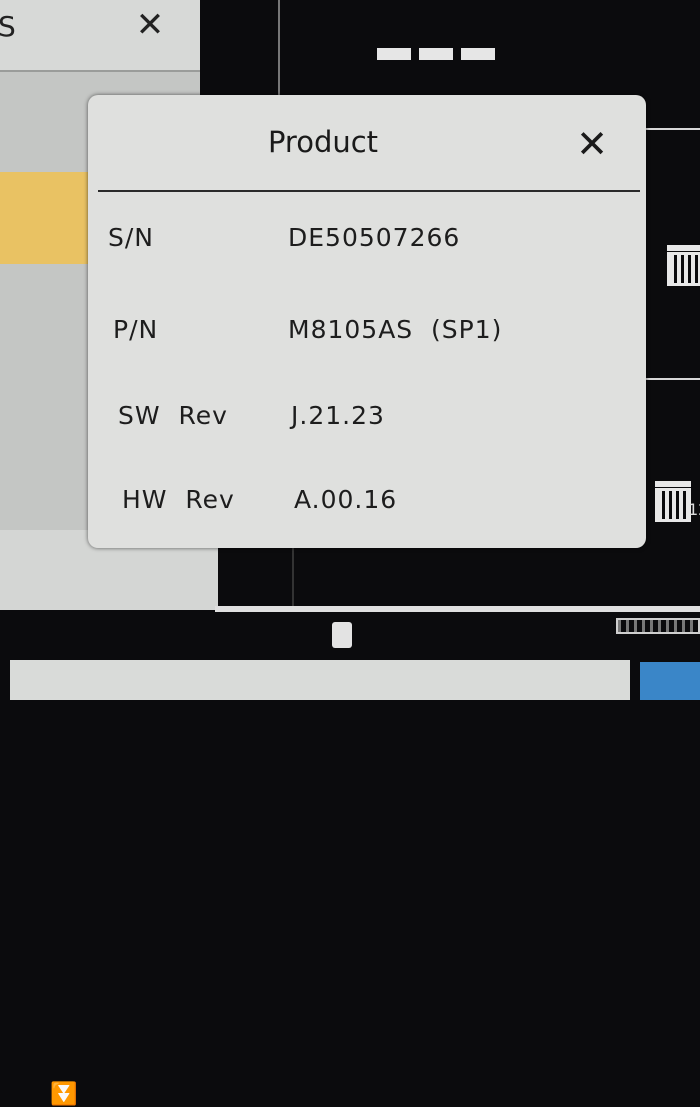 The width and height of the screenshot is (700, 1107). What do you see at coordinates (374, 237) in the screenshot?
I see `serial-number-value: DE50507266` at bounding box center [374, 237].